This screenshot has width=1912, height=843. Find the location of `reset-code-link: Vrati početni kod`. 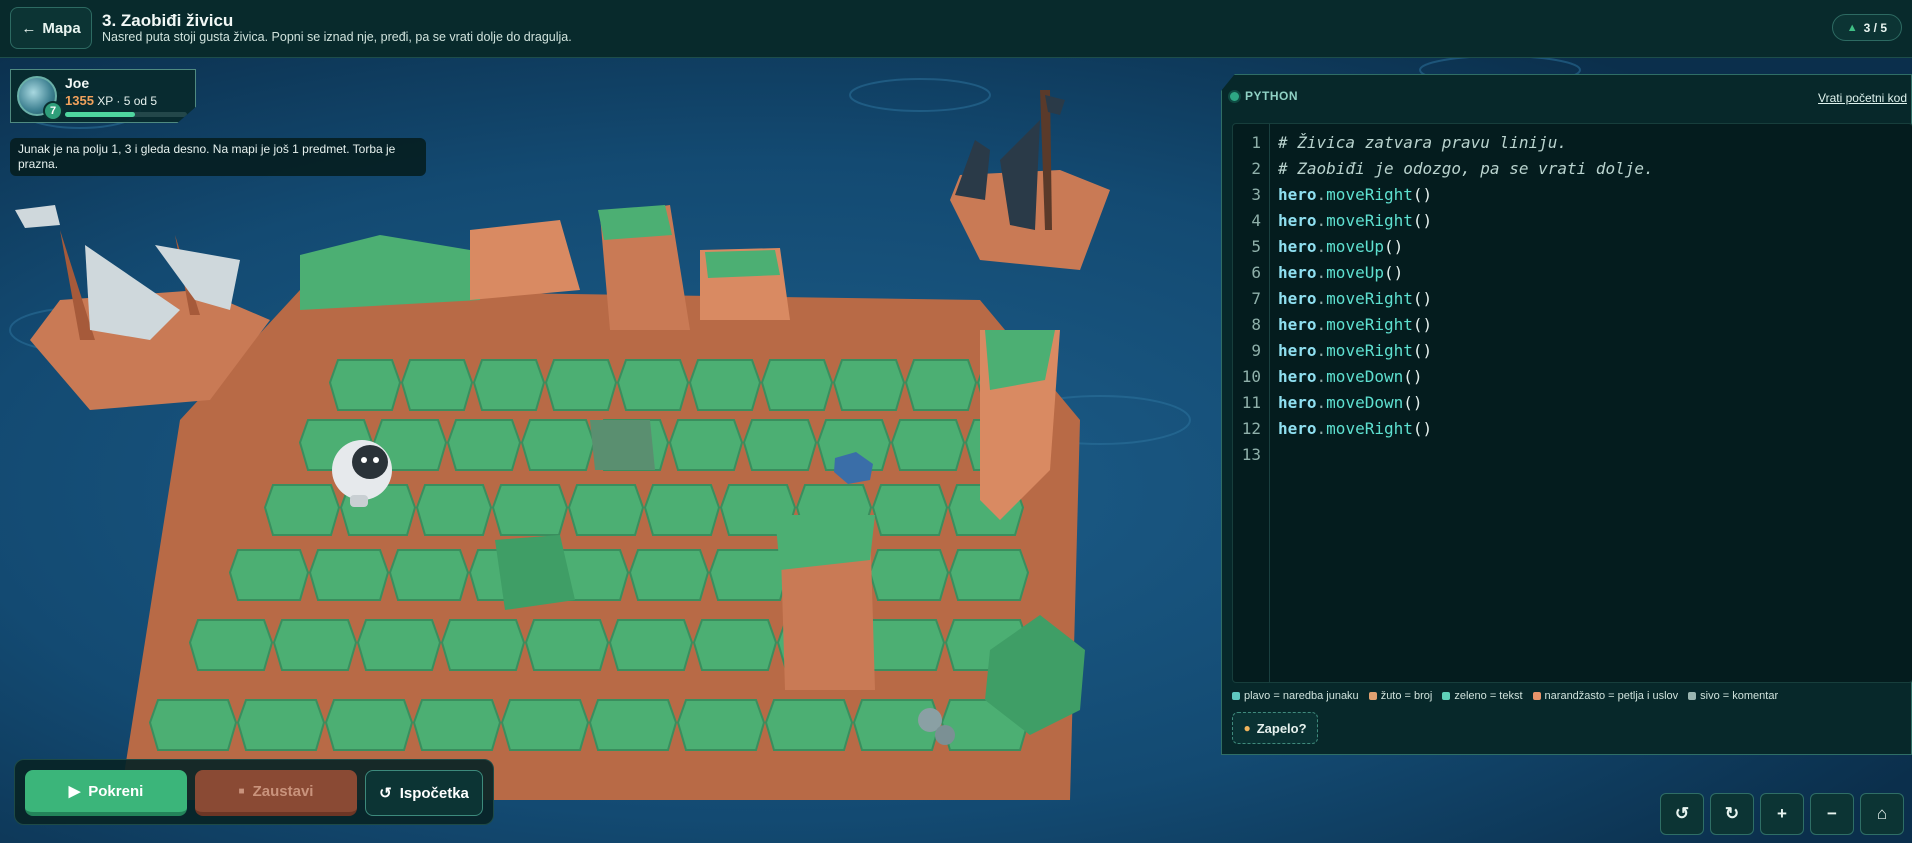

reset-code-link: Vrati početni kod is located at coordinates (1862, 98).